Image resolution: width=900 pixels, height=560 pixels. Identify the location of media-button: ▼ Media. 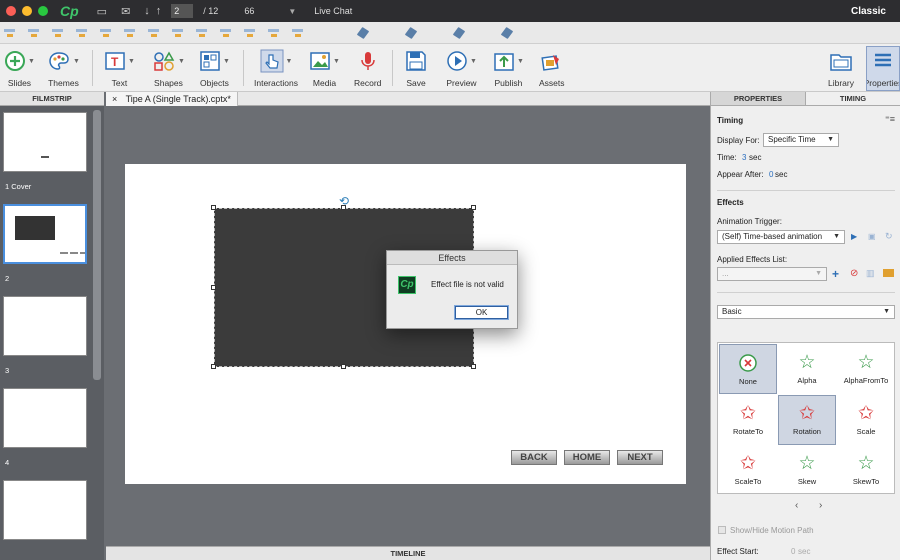
(324, 68).